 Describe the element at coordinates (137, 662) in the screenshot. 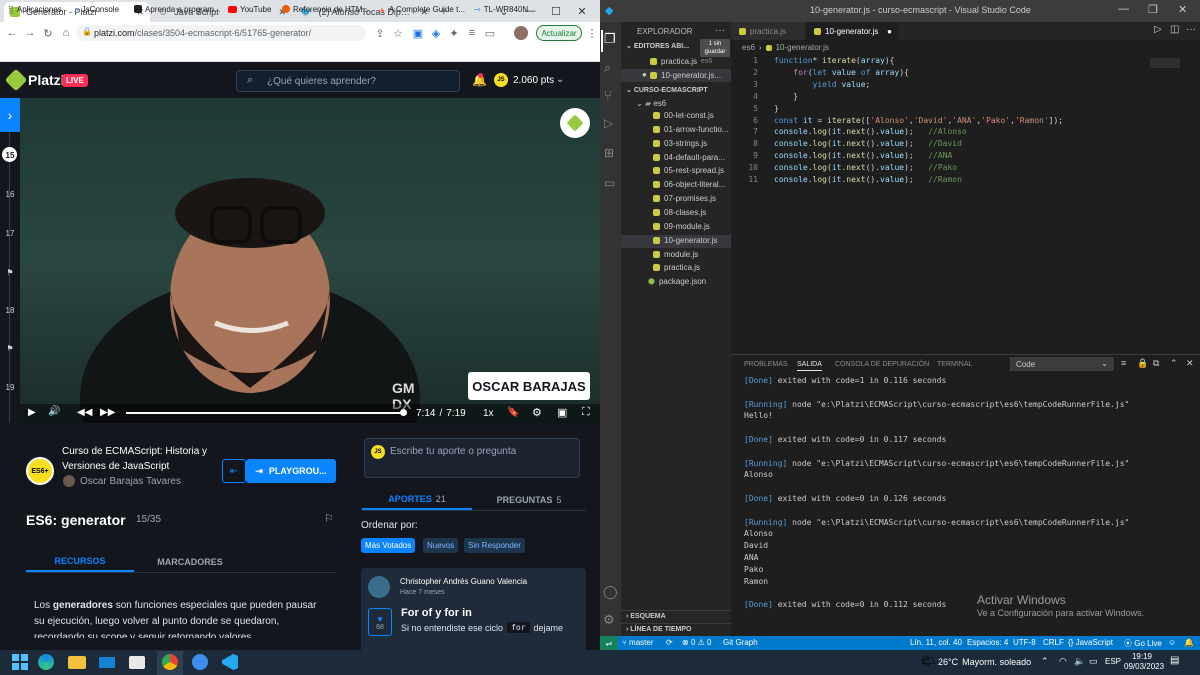

I see `store-icon` at that location.